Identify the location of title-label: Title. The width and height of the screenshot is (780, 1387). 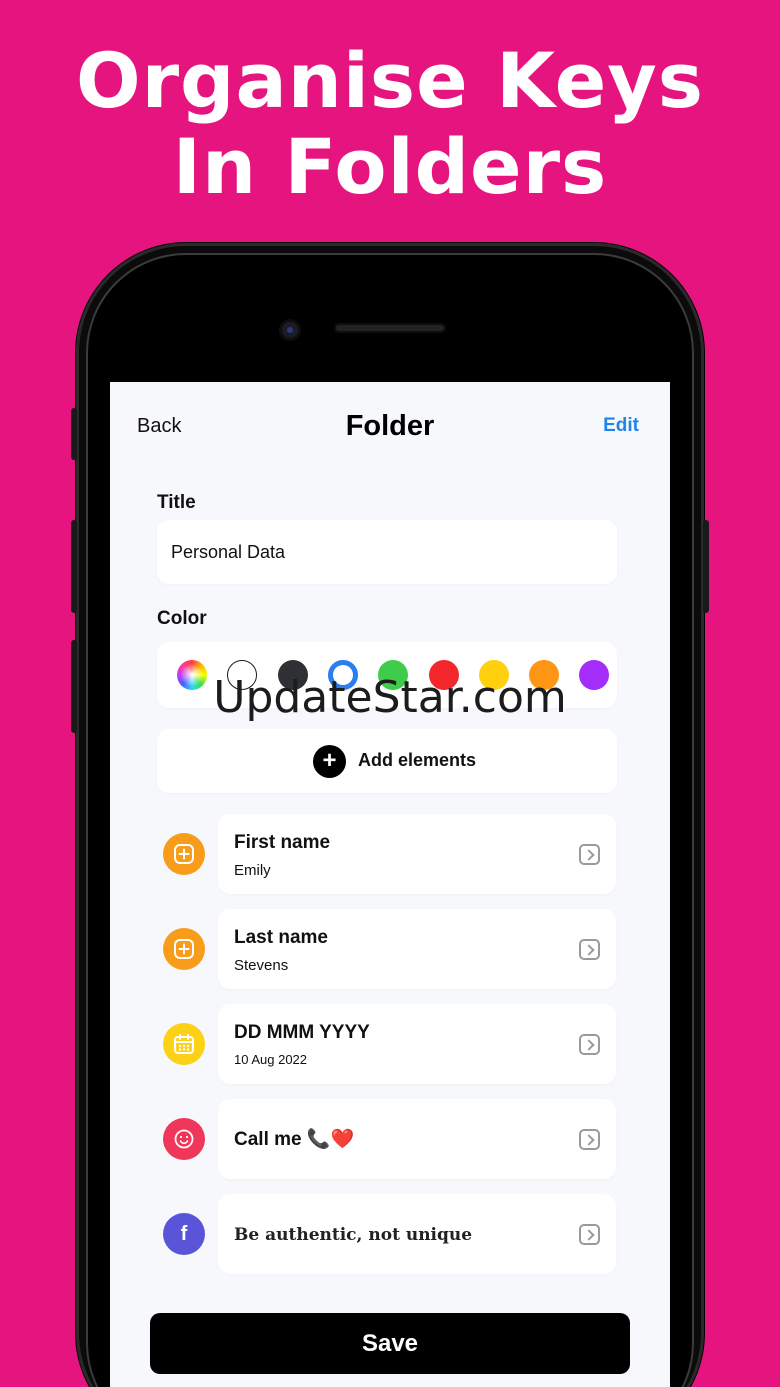
(176, 502).